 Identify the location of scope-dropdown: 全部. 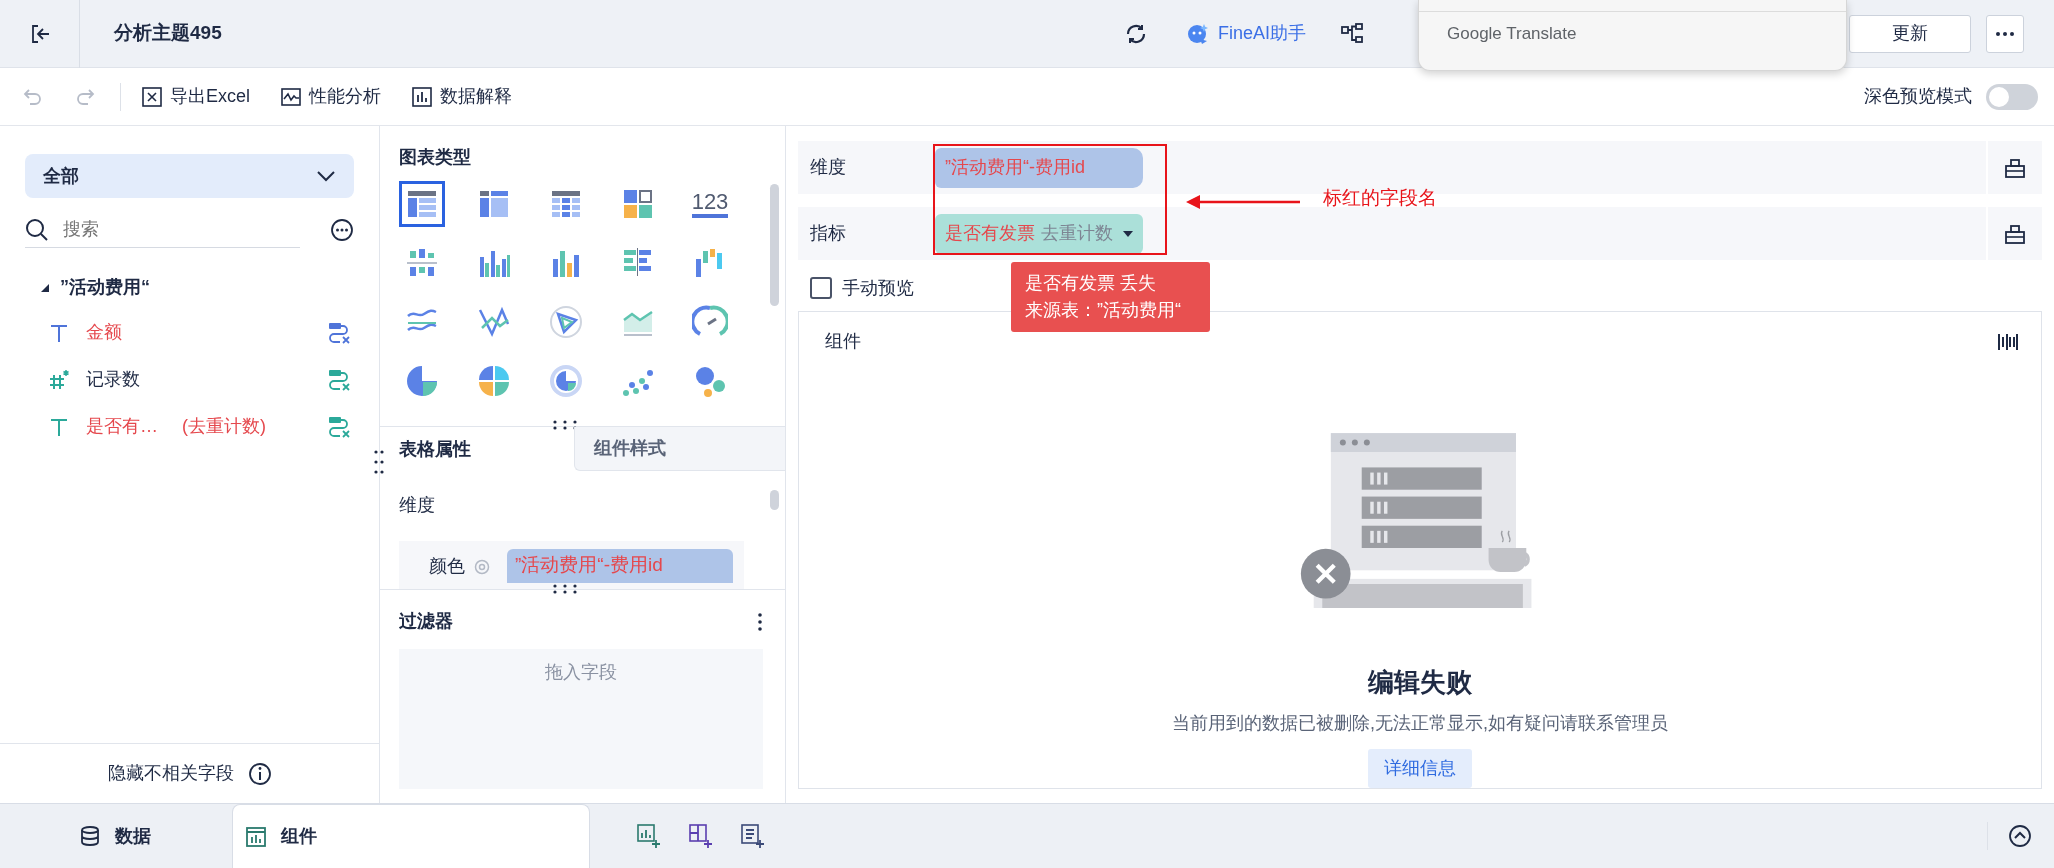
(189, 176).